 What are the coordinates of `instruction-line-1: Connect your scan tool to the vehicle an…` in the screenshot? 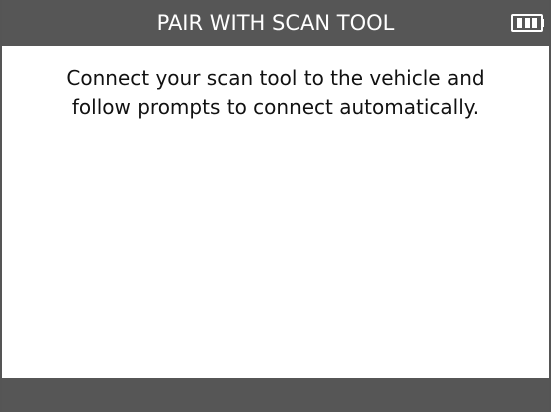 It's located at (275, 78).